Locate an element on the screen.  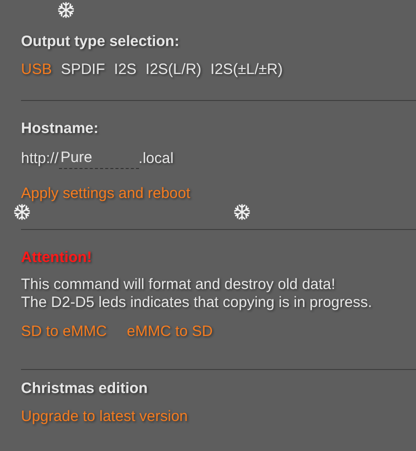
warning-text: The D2-D5 leds indicates that copying is in progress. is located at coordinates (197, 303).